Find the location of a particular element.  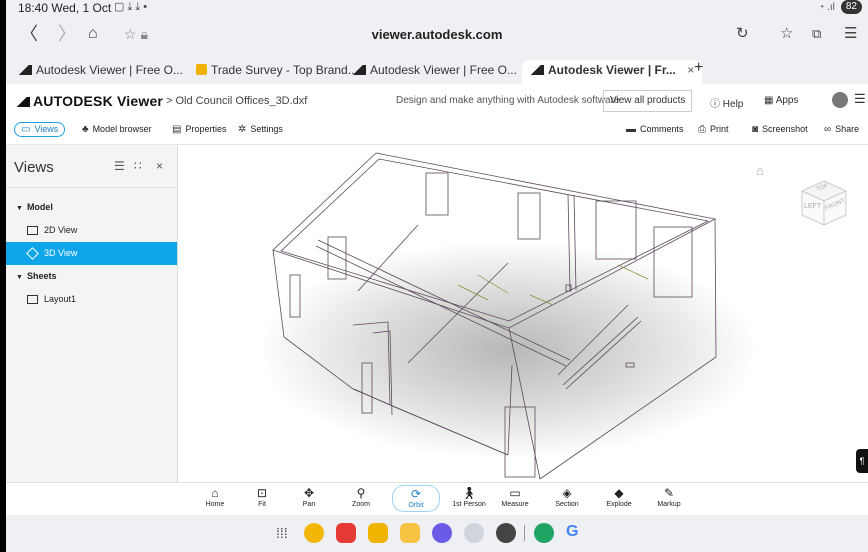

measure-icon: ▭ is located at coordinates (515, 493).